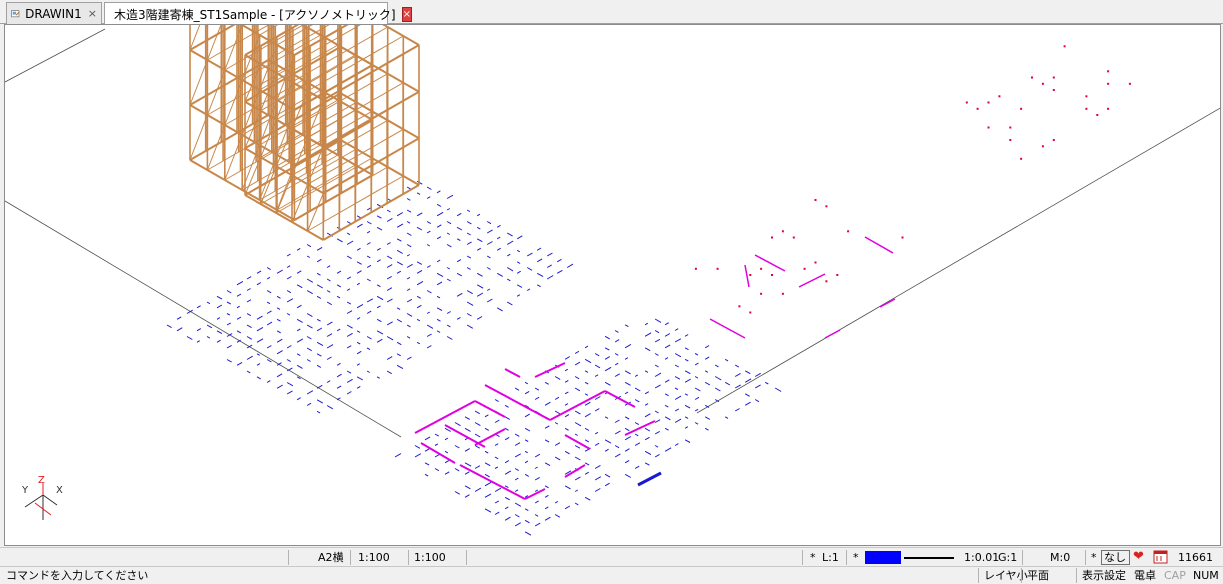 The height and width of the screenshot is (584, 1223). Describe the element at coordinates (883, 557) in the screenshot. I see `pen-color-swatch` at that location.